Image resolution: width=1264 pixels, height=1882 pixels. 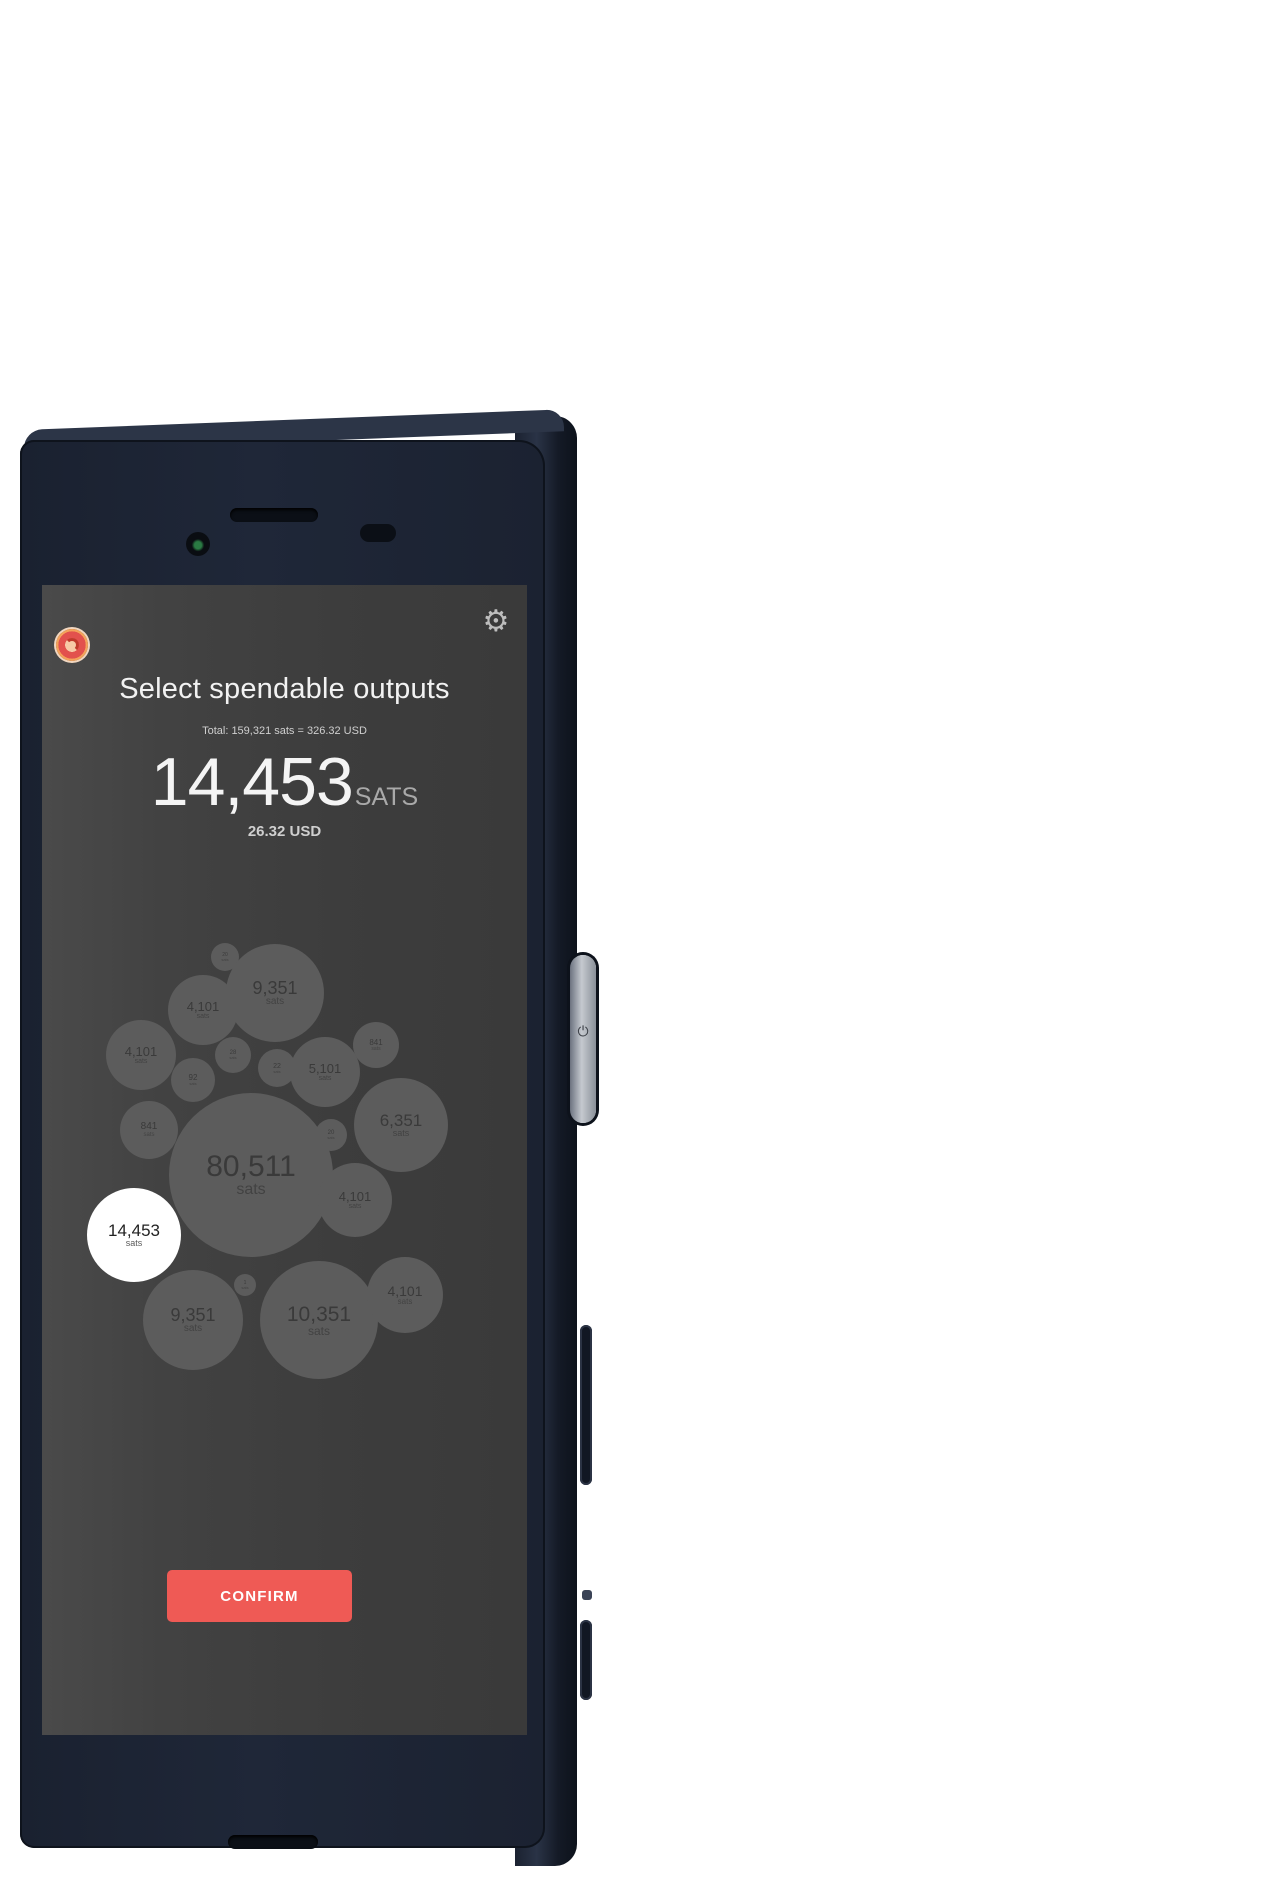 I want to click on output-bubble: 10,351 sats, so click(x=319, y=1320).